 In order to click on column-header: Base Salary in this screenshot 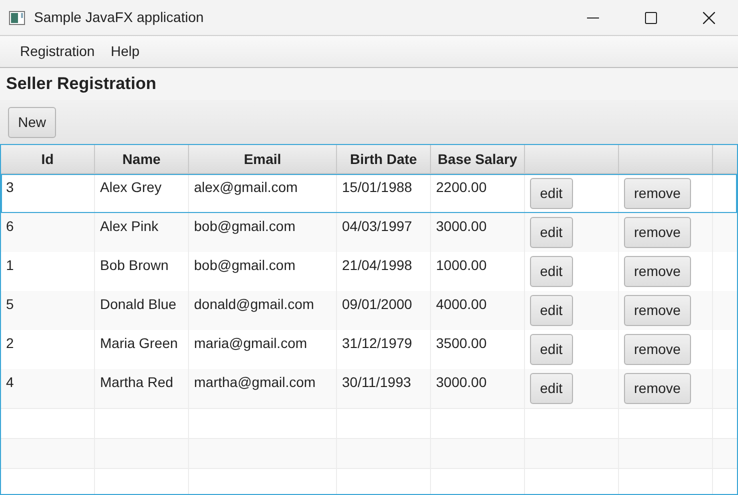, I will do `click(478, 159)`.